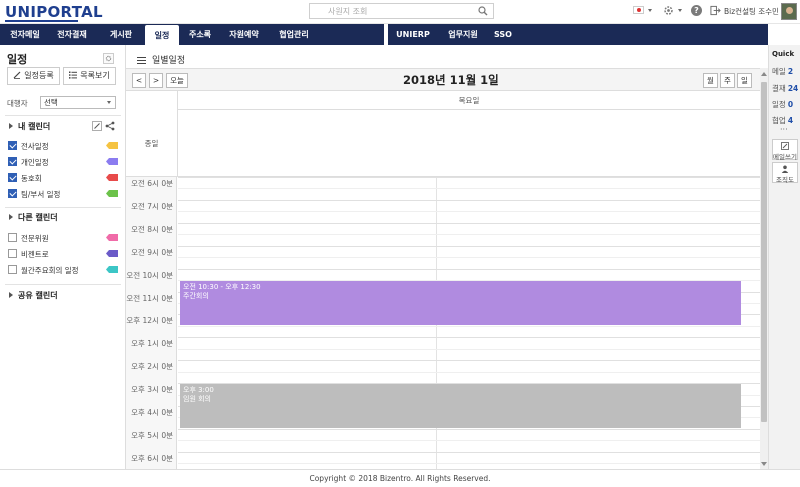 The image size is (800, 487). Describe the element at coordinates (668, 10) in the screenshot. I see `gear-icon` at that location.